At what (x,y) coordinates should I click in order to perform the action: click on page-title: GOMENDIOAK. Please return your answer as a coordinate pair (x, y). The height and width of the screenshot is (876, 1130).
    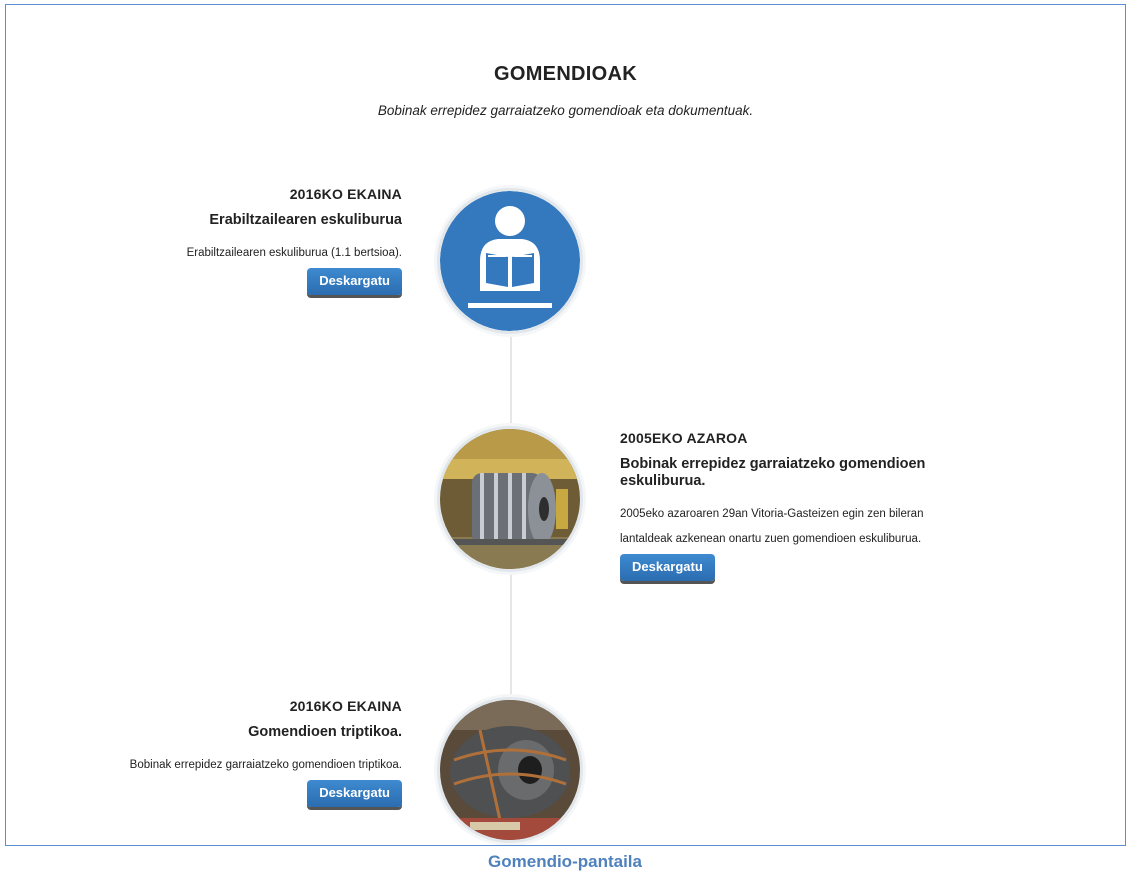
    Looking at the image, I should click on (565, 74).